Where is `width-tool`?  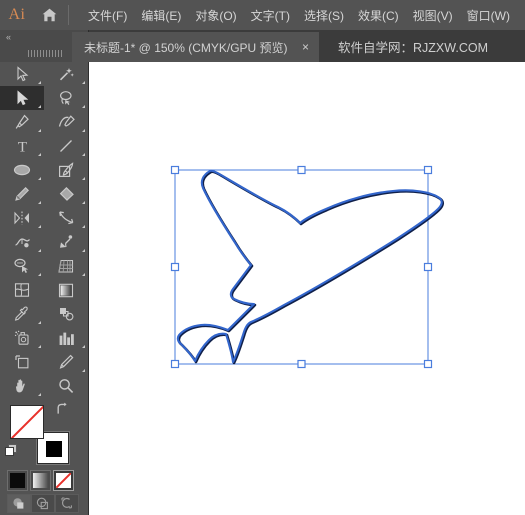 width-tool is located at coordinates (22, 242).